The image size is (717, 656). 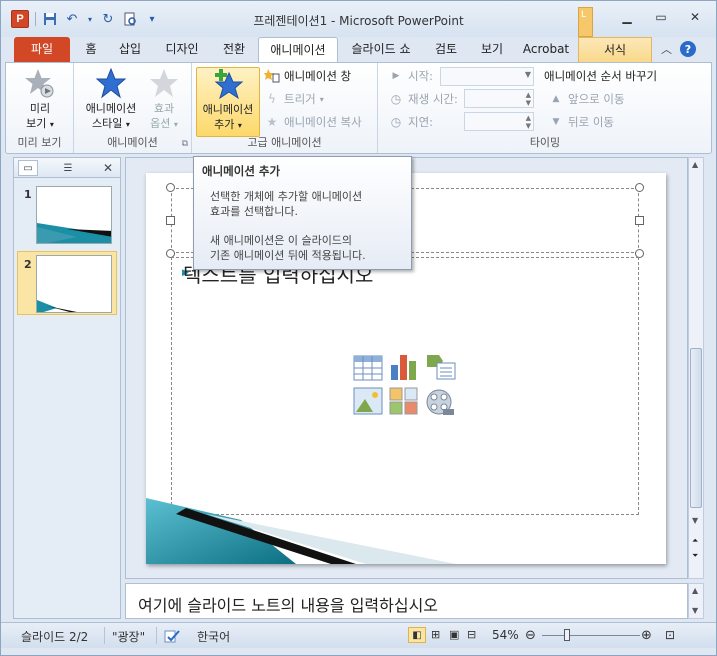 What do you see at coordinates (627, 17) in the screenshot?
I see `minimize-icon: ▁` at bounding box center [627, 17].